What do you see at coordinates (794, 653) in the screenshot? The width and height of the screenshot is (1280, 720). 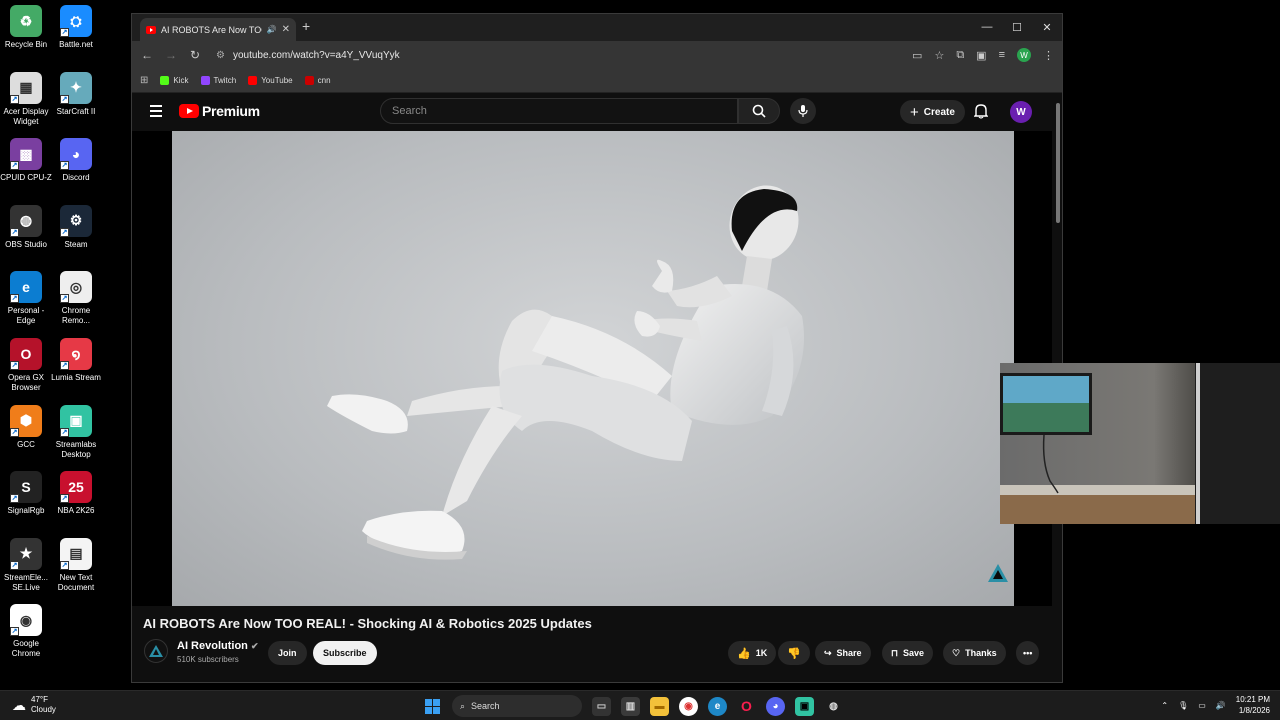 I see `dislike-button: 👎` at bounding box center [794, 653].